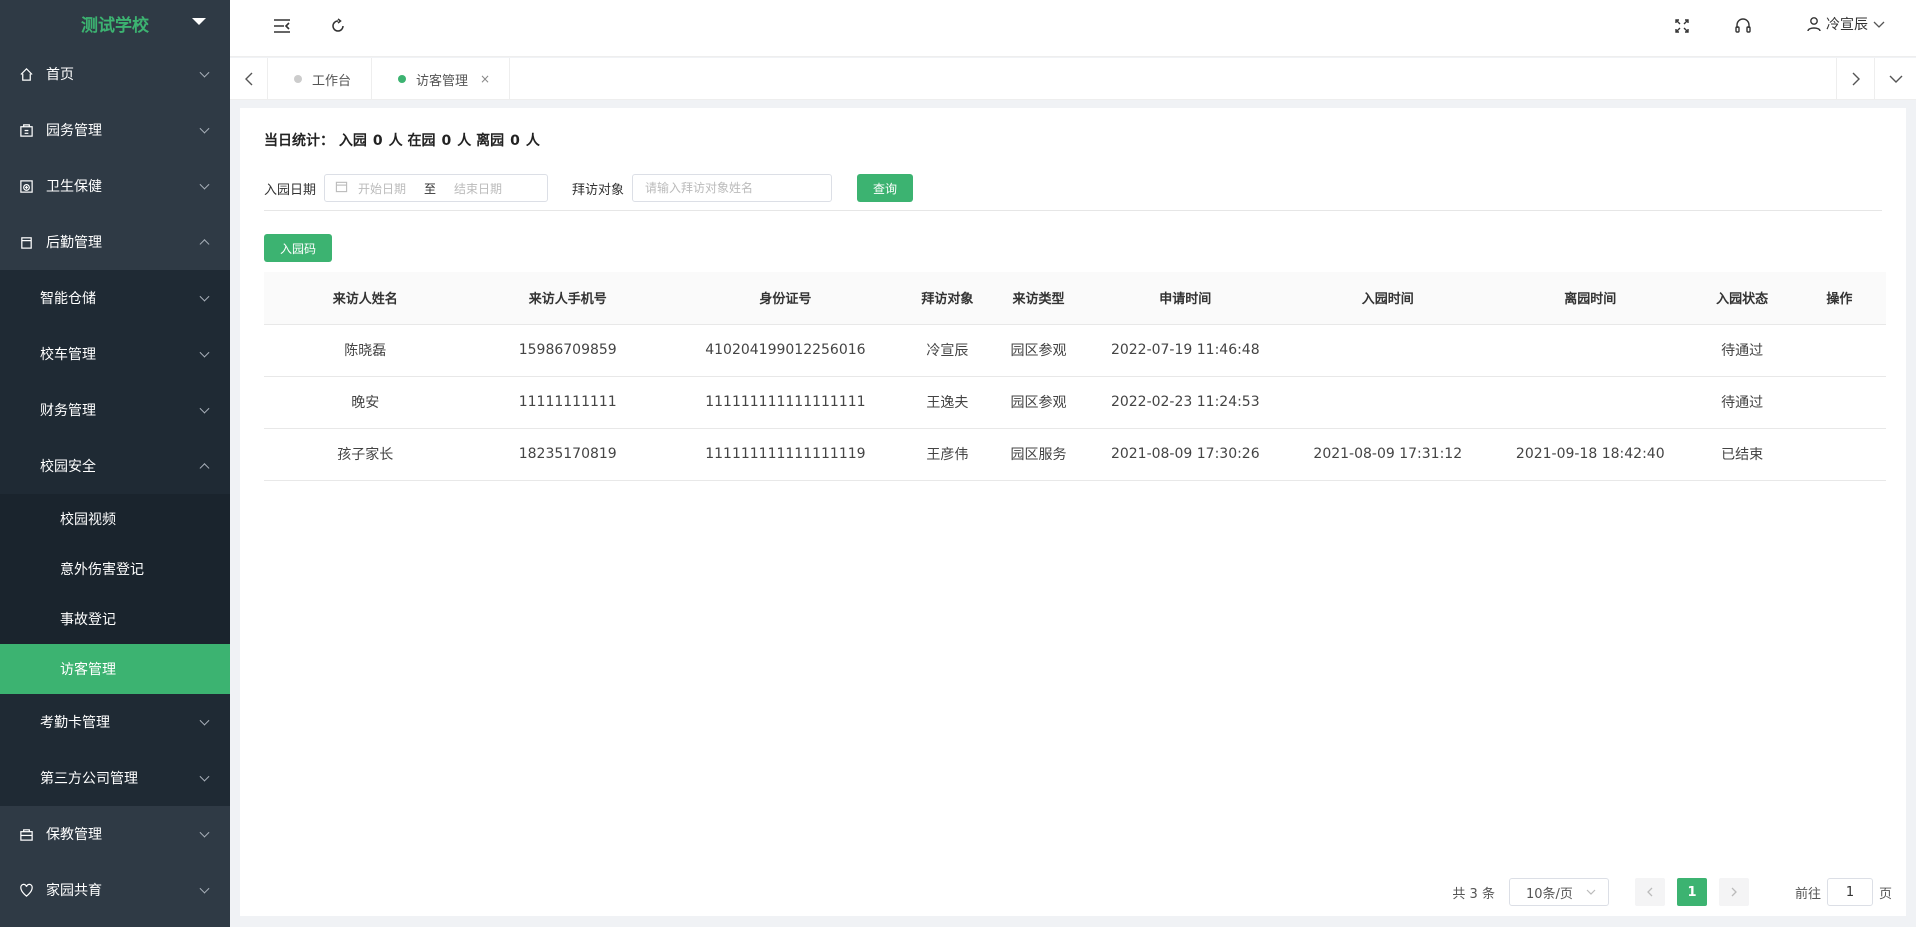 The height and width of the screenshot is (927, 1916). I want to click on date-label: 入园日期, so click(290, 190).